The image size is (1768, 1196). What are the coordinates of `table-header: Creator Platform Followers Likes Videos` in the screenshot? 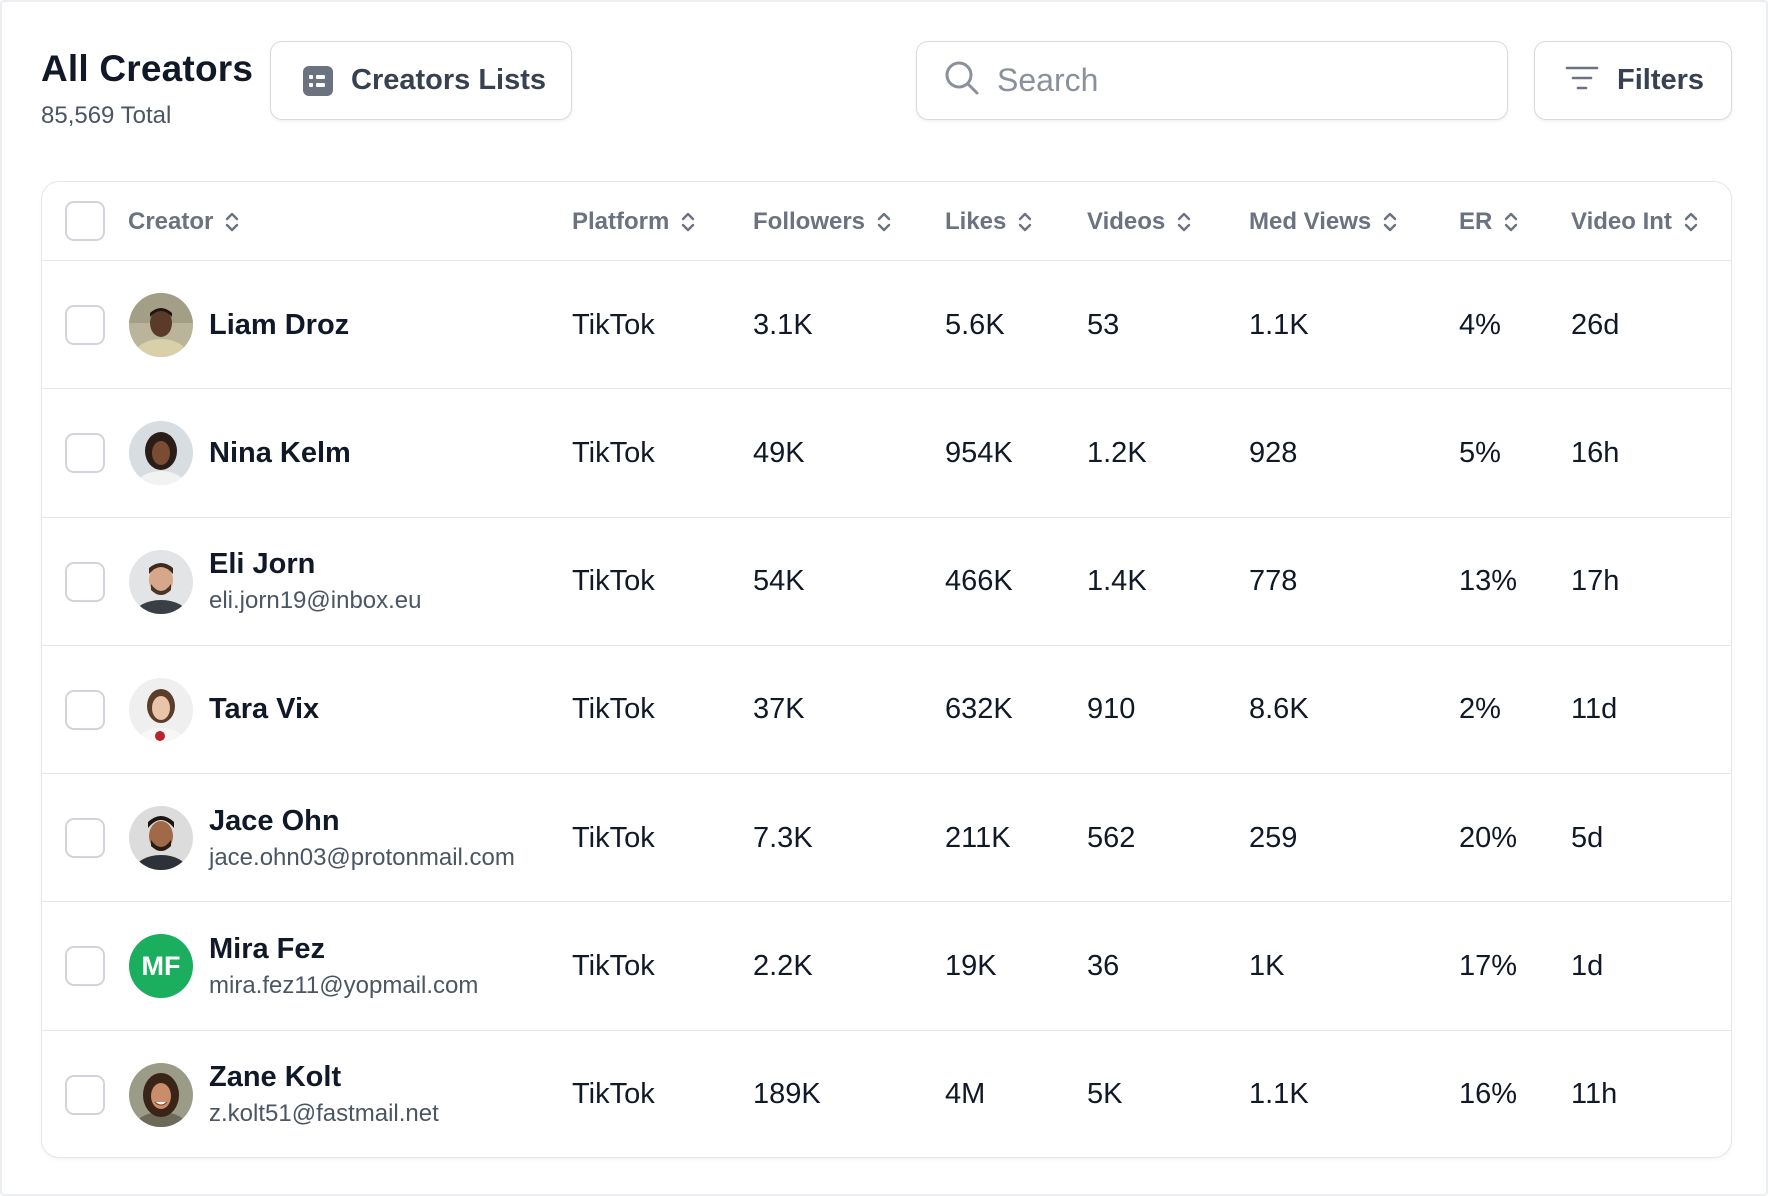 It's located at (886, 221).